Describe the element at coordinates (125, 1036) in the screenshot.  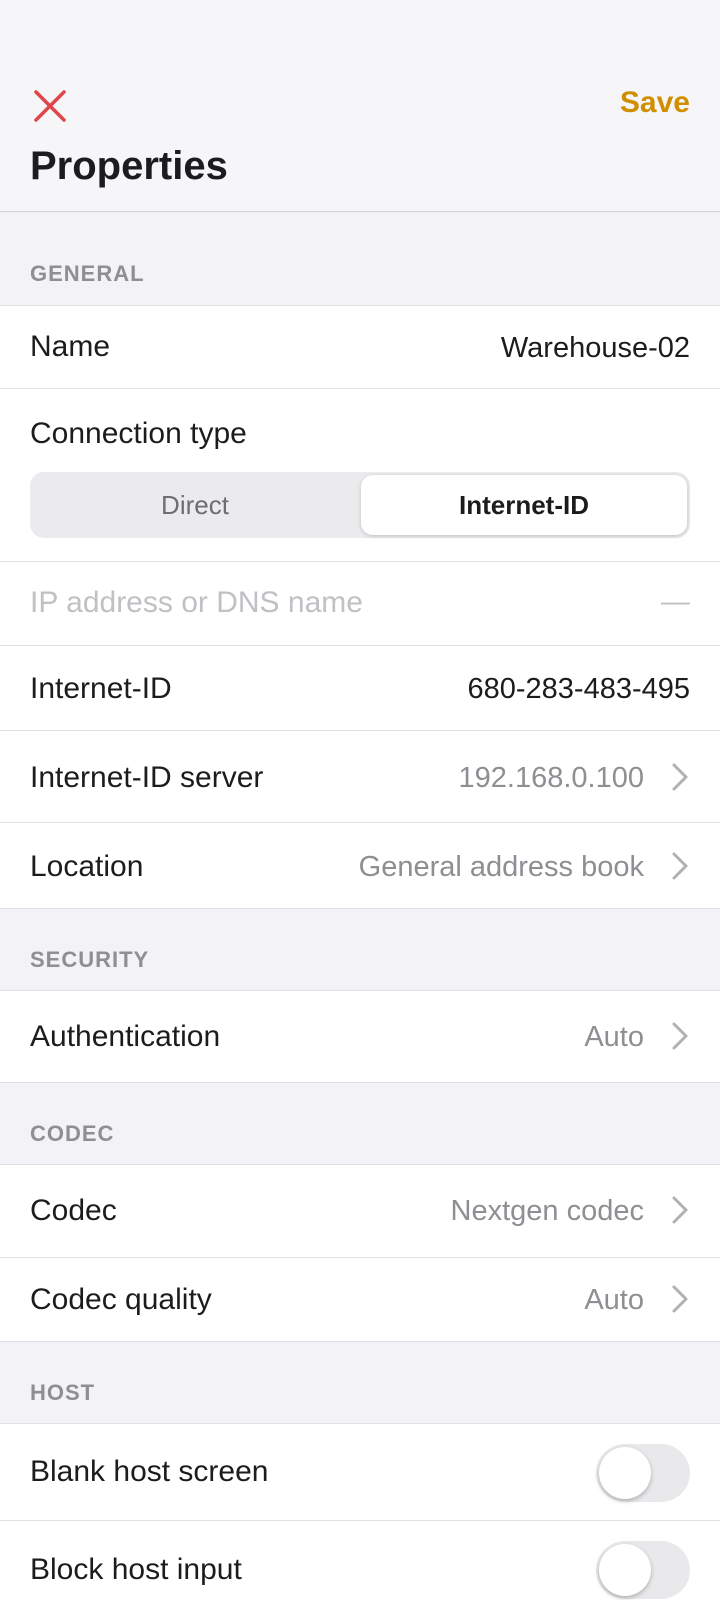
I see `authentication-label: Authentication` at that location.